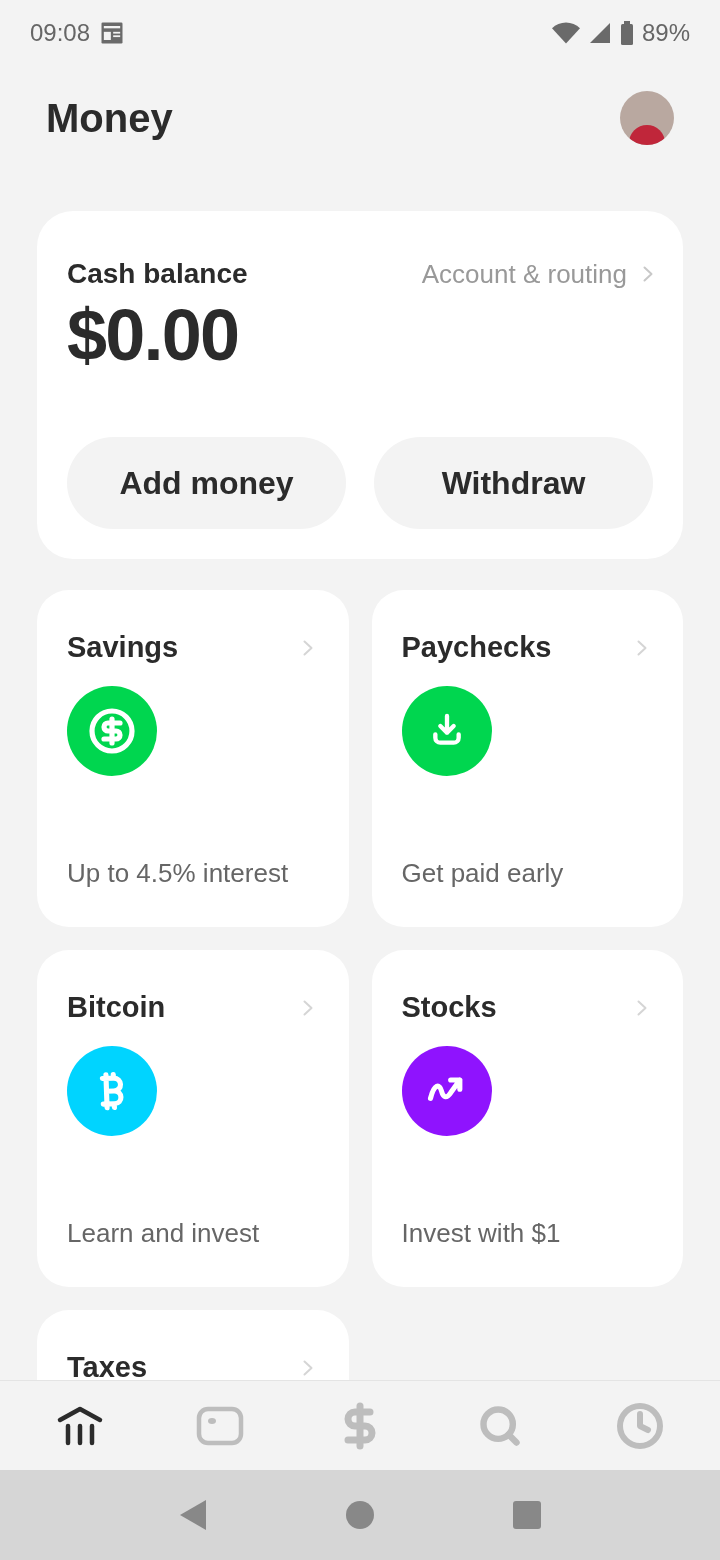 The image size is (720, 1560). Describe the element at coordinates (665, 33) in the screenshot. I see `battery-percent: 89%` at that location.